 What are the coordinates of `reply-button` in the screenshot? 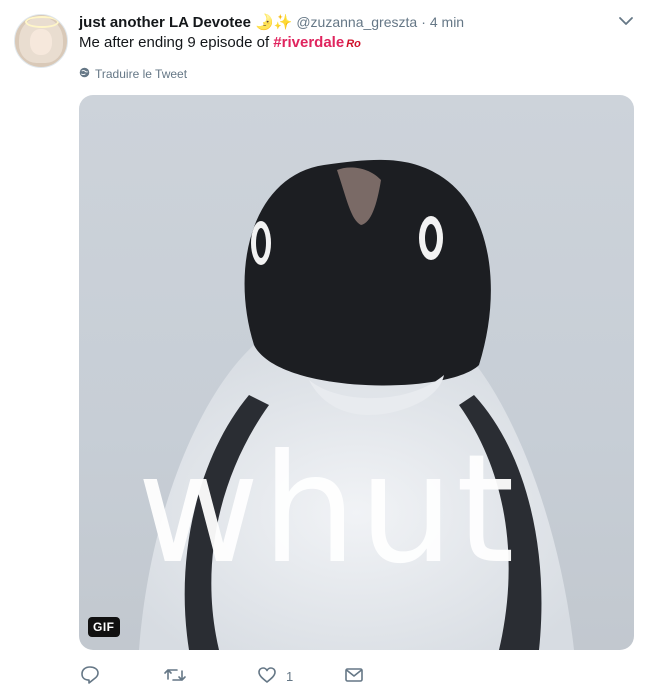 It's located at (94, 676).